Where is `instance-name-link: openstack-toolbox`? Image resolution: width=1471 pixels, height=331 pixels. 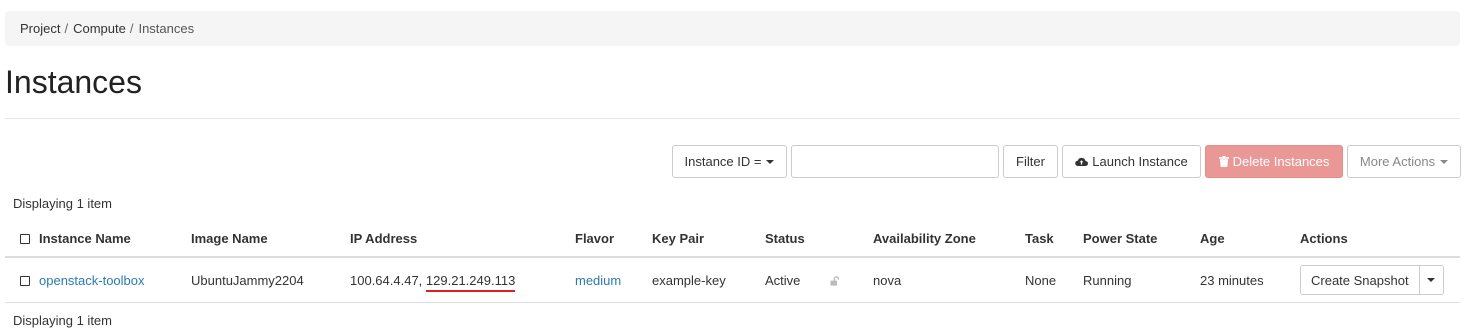 instance-name-link: openstack-toolbox is located at coordinates (92, 280).